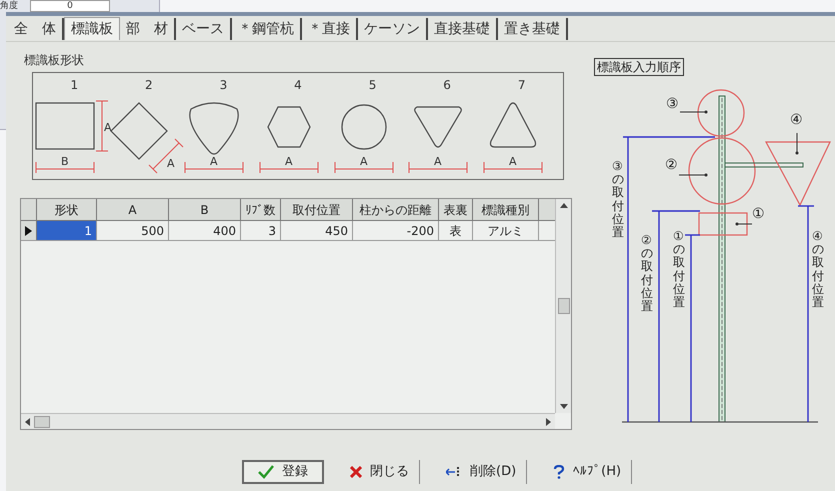 The height and width of the screenshot is (491, 835). I want to click on register-button: 登録, so click(283, 472).